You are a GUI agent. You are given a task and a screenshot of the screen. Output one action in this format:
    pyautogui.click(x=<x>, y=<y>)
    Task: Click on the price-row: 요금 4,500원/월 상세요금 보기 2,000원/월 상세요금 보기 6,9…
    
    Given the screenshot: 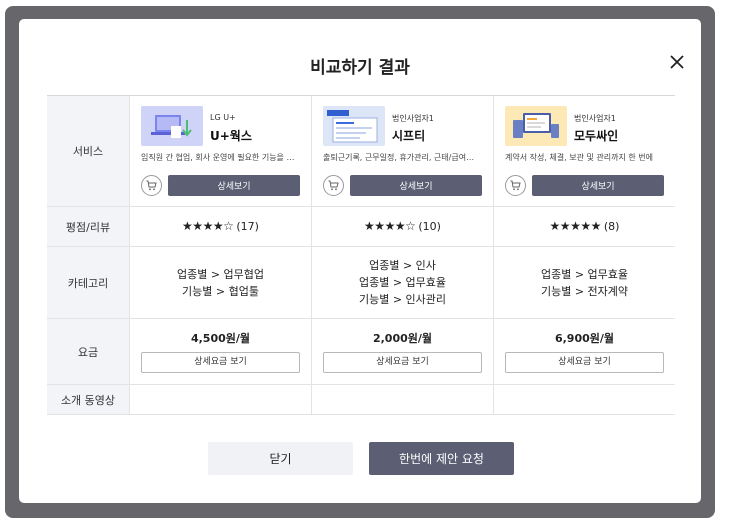 What is the action you would take?
    pyautogui.click(x=361, y=352)
    